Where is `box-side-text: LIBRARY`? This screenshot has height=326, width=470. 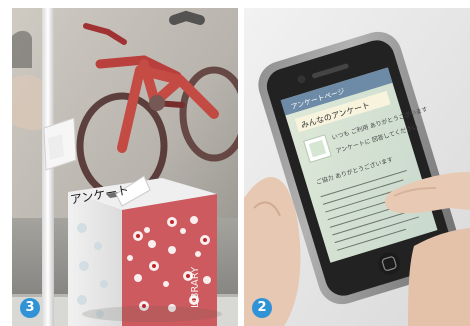
box-side-text: LIBRARY is located at coordinates (195, 287).